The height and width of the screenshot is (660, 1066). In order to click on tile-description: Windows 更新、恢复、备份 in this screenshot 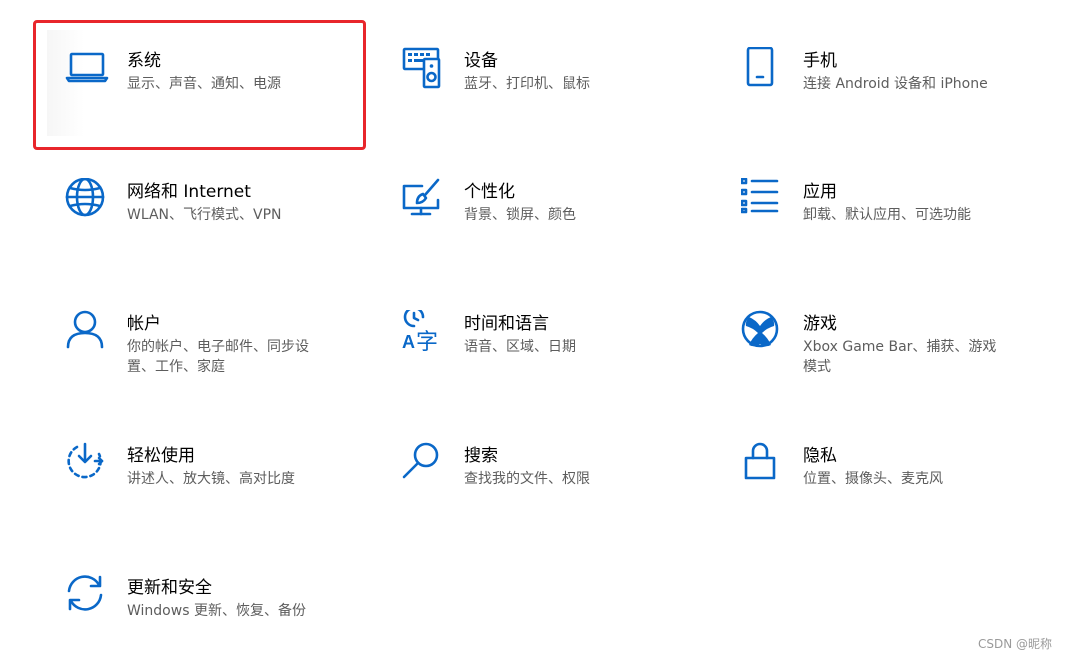, I will do `click(216, 611)`.